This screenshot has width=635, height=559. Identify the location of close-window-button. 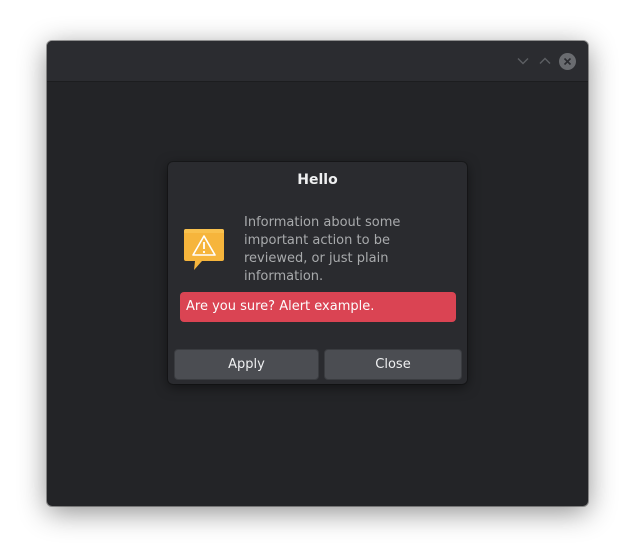
(567, 61).